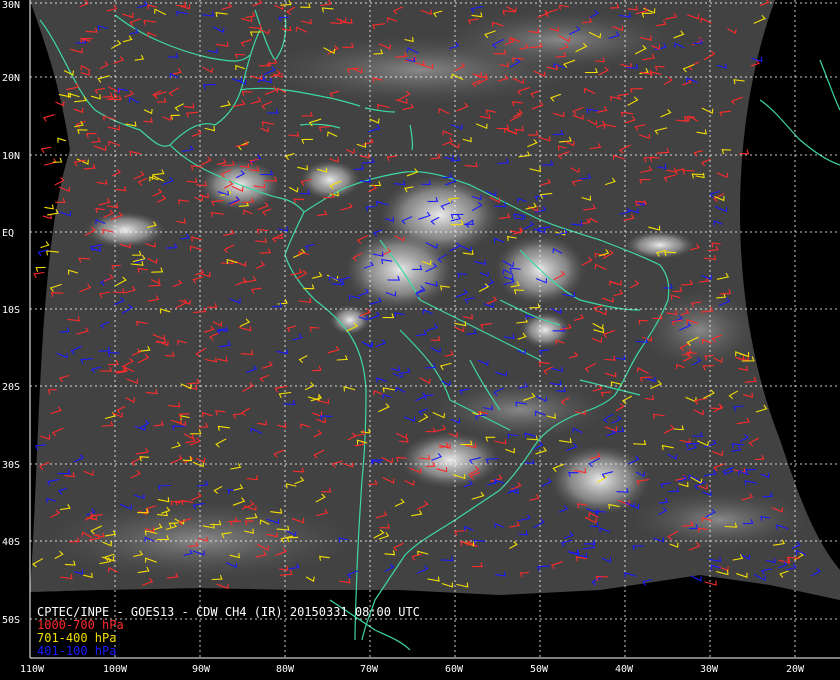 This screenshot has width=840, height=680. What do you see at coordinates (285, 669) in the screenshot?
I see `lon-label-80w: 80W` at bounding box center [285, 669].